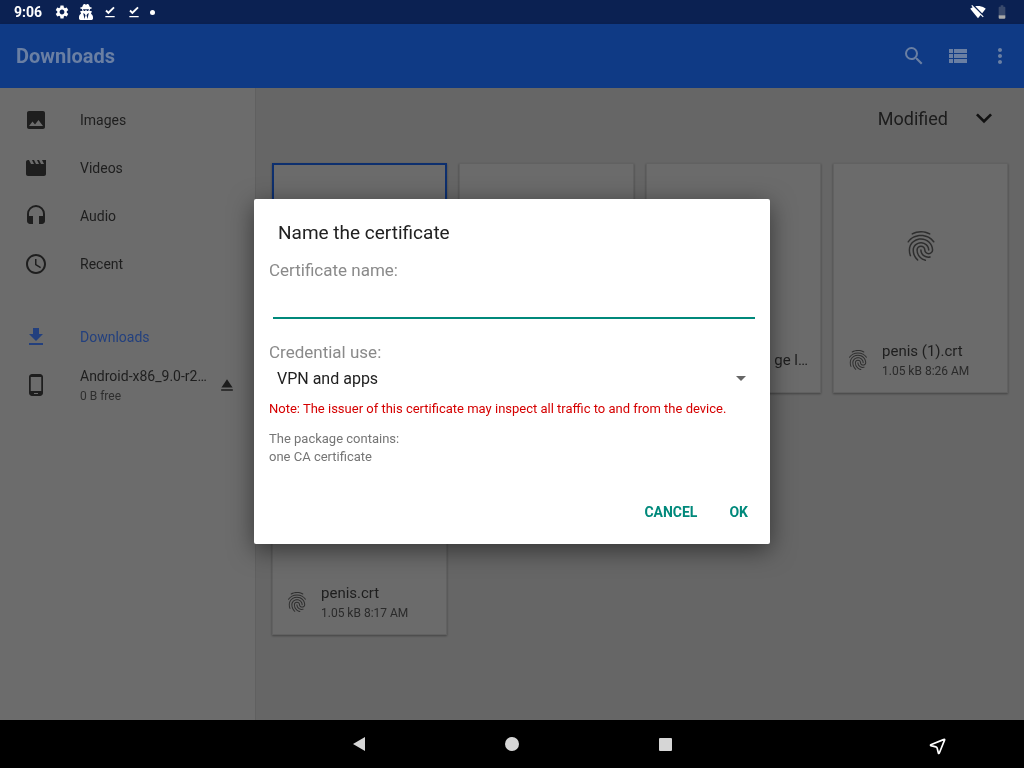 The image size is (1024, 768). What do you see at coordinates (127, 216) in the screenshot?
I see `sidebar-item: Audio` at bounding box center [127, 216].